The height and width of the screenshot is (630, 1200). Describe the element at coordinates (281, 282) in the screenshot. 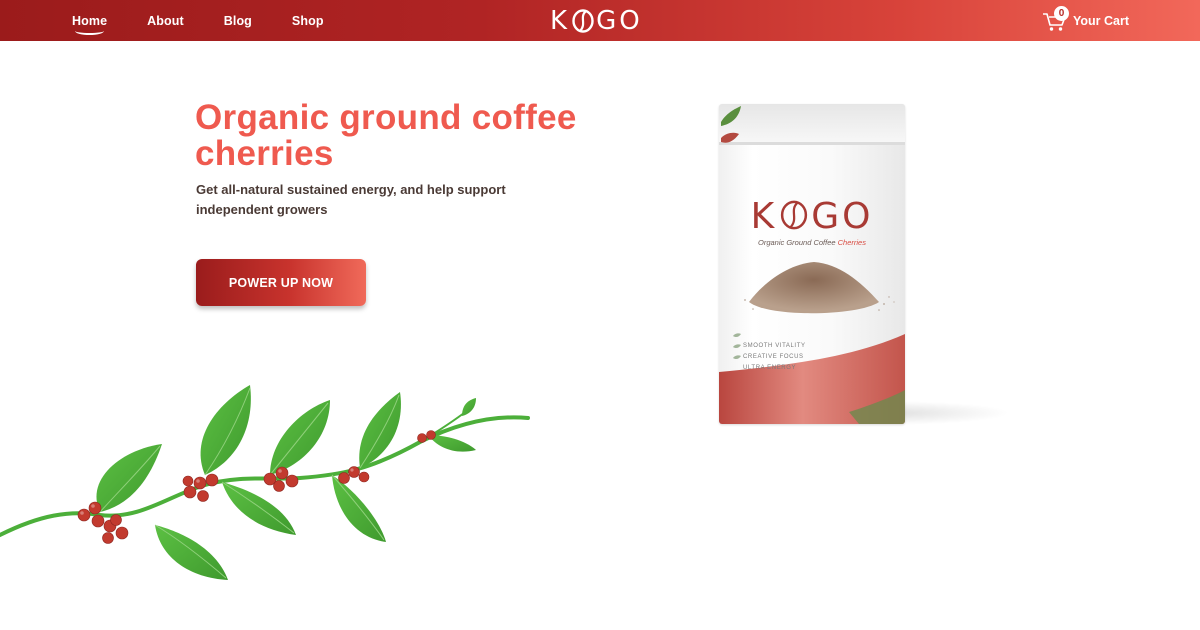

I see `power-up-now-button: POWER UP NOW` at that location.